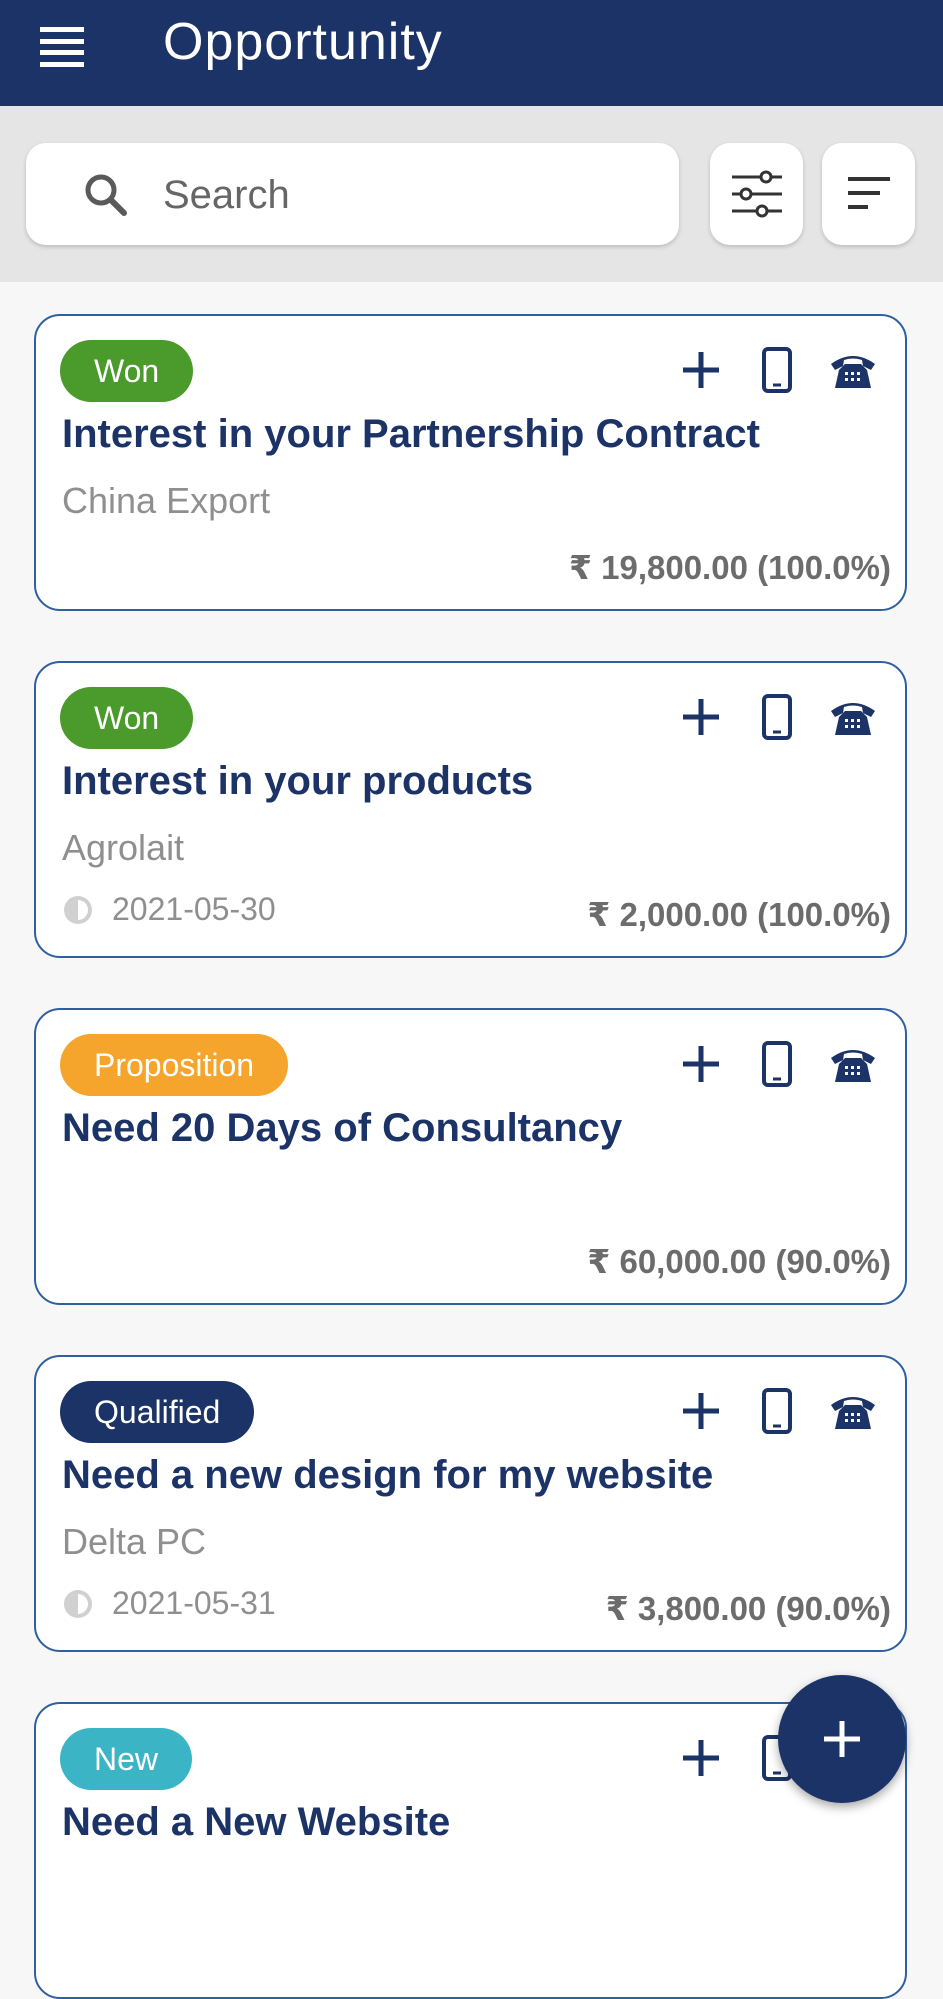  I want to click on search-input, so click(413, 195).